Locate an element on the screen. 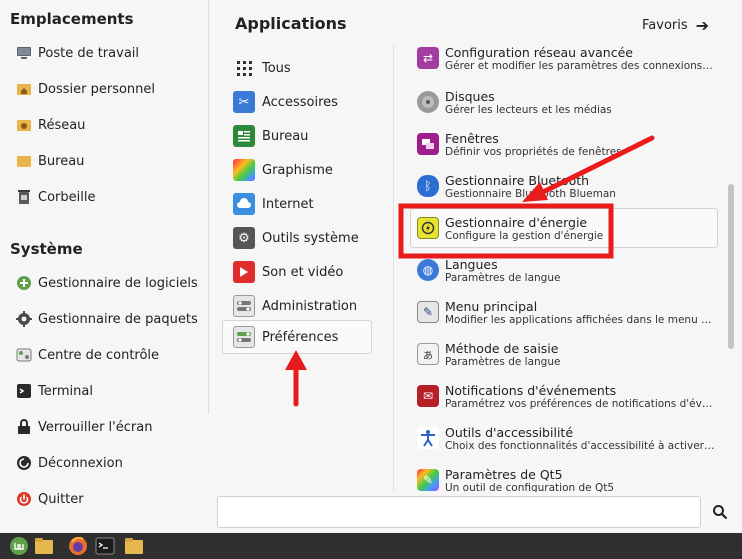 The image size is (742, 559). favorites-label: Favoris is located at coordinates (665, 25).